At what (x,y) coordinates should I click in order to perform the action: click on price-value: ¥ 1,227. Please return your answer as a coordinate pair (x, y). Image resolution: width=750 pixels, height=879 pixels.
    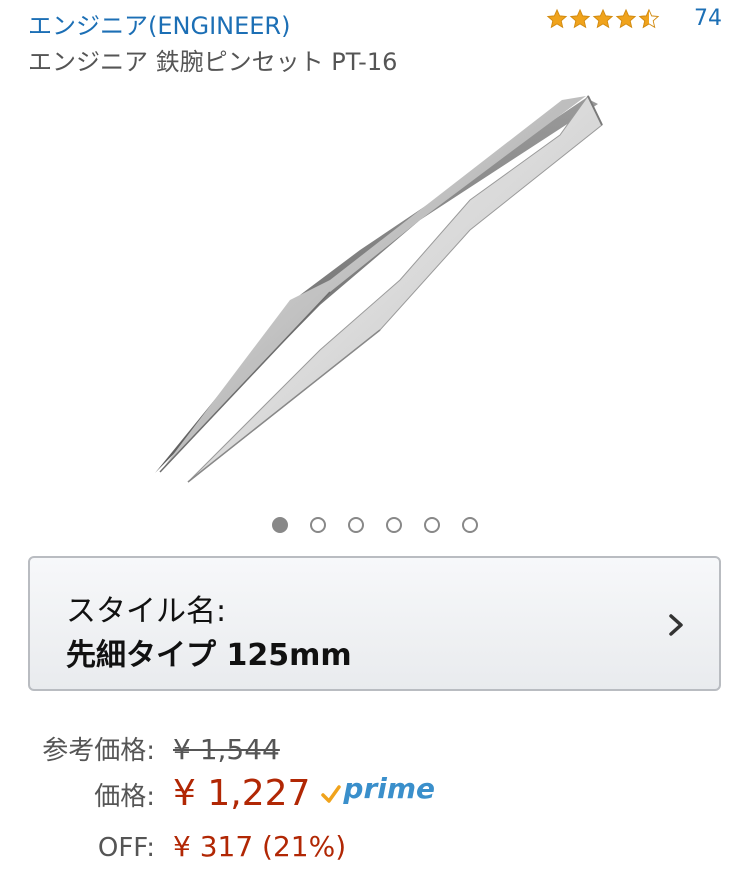
    Looking at the image, I should click on (242, 793).